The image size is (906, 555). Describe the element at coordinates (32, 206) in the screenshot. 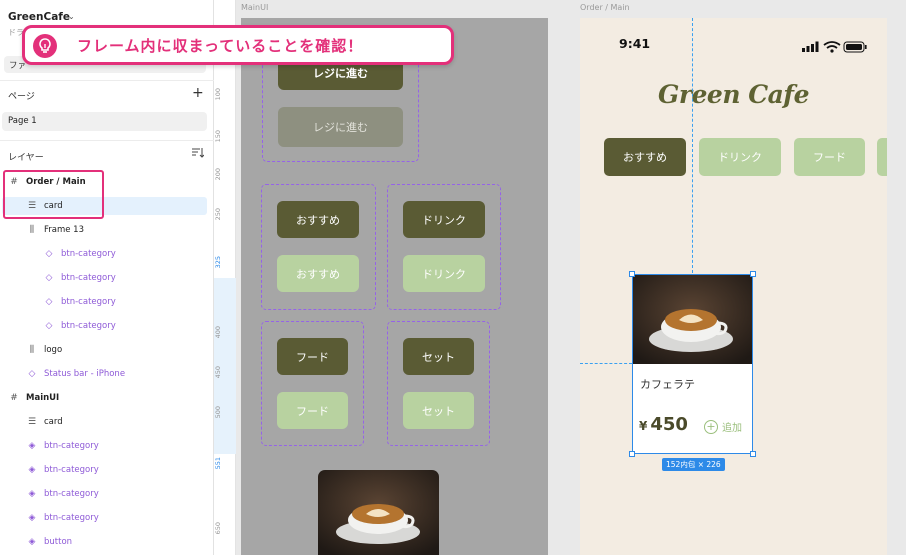

I see `component-instance-icon: ☰` at that location.